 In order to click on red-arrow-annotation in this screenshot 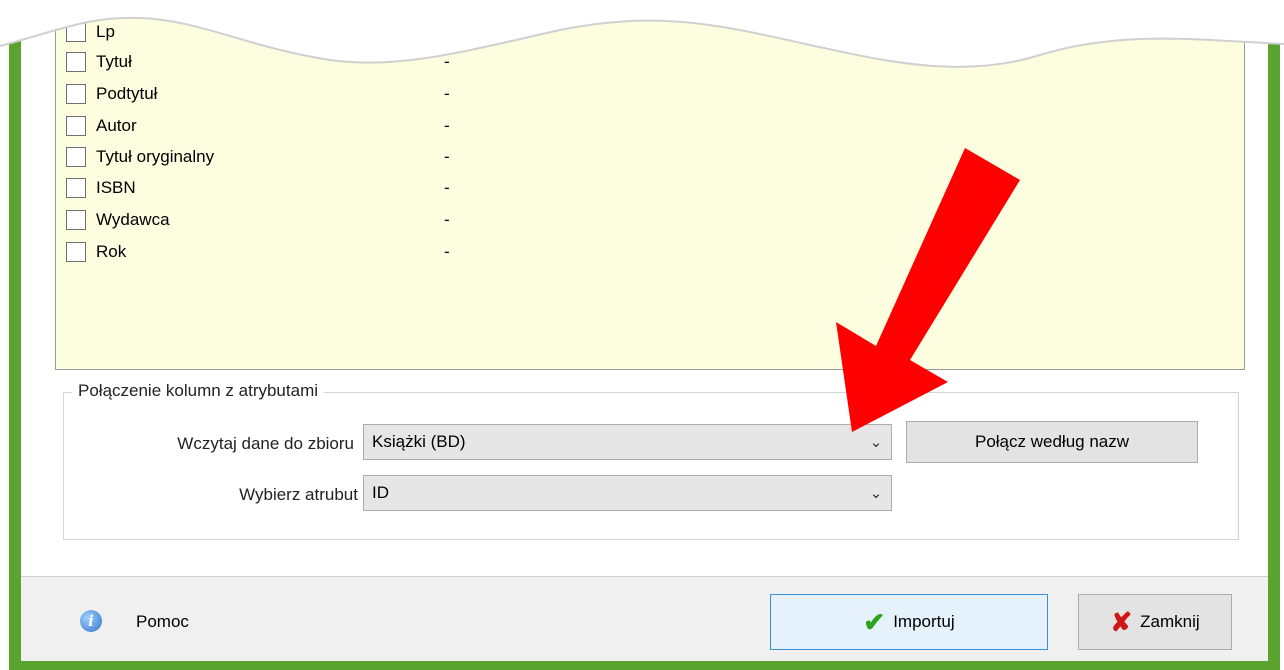, I will do `click(928, 290)`.